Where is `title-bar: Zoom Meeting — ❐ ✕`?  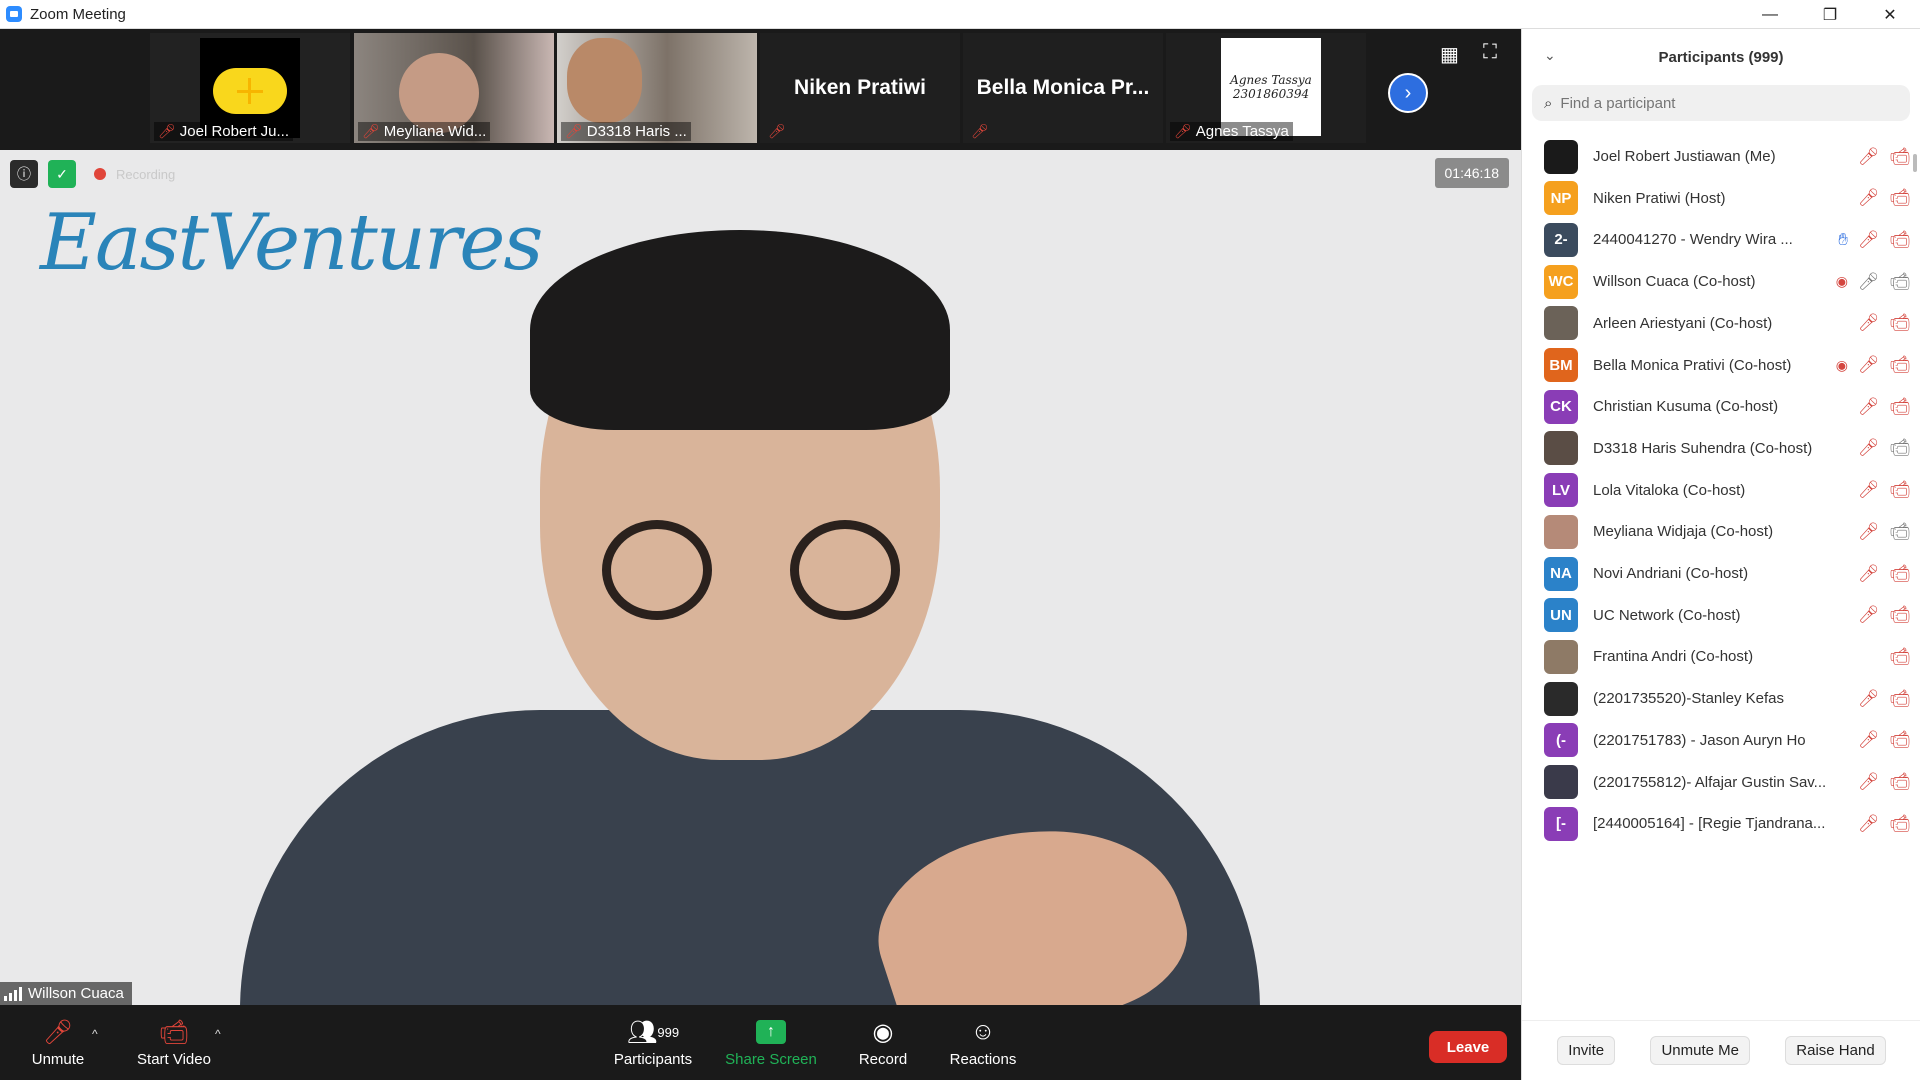 title-bar: Zoom Meeting — ❐ ✕ is located at coordinates (960, 14).